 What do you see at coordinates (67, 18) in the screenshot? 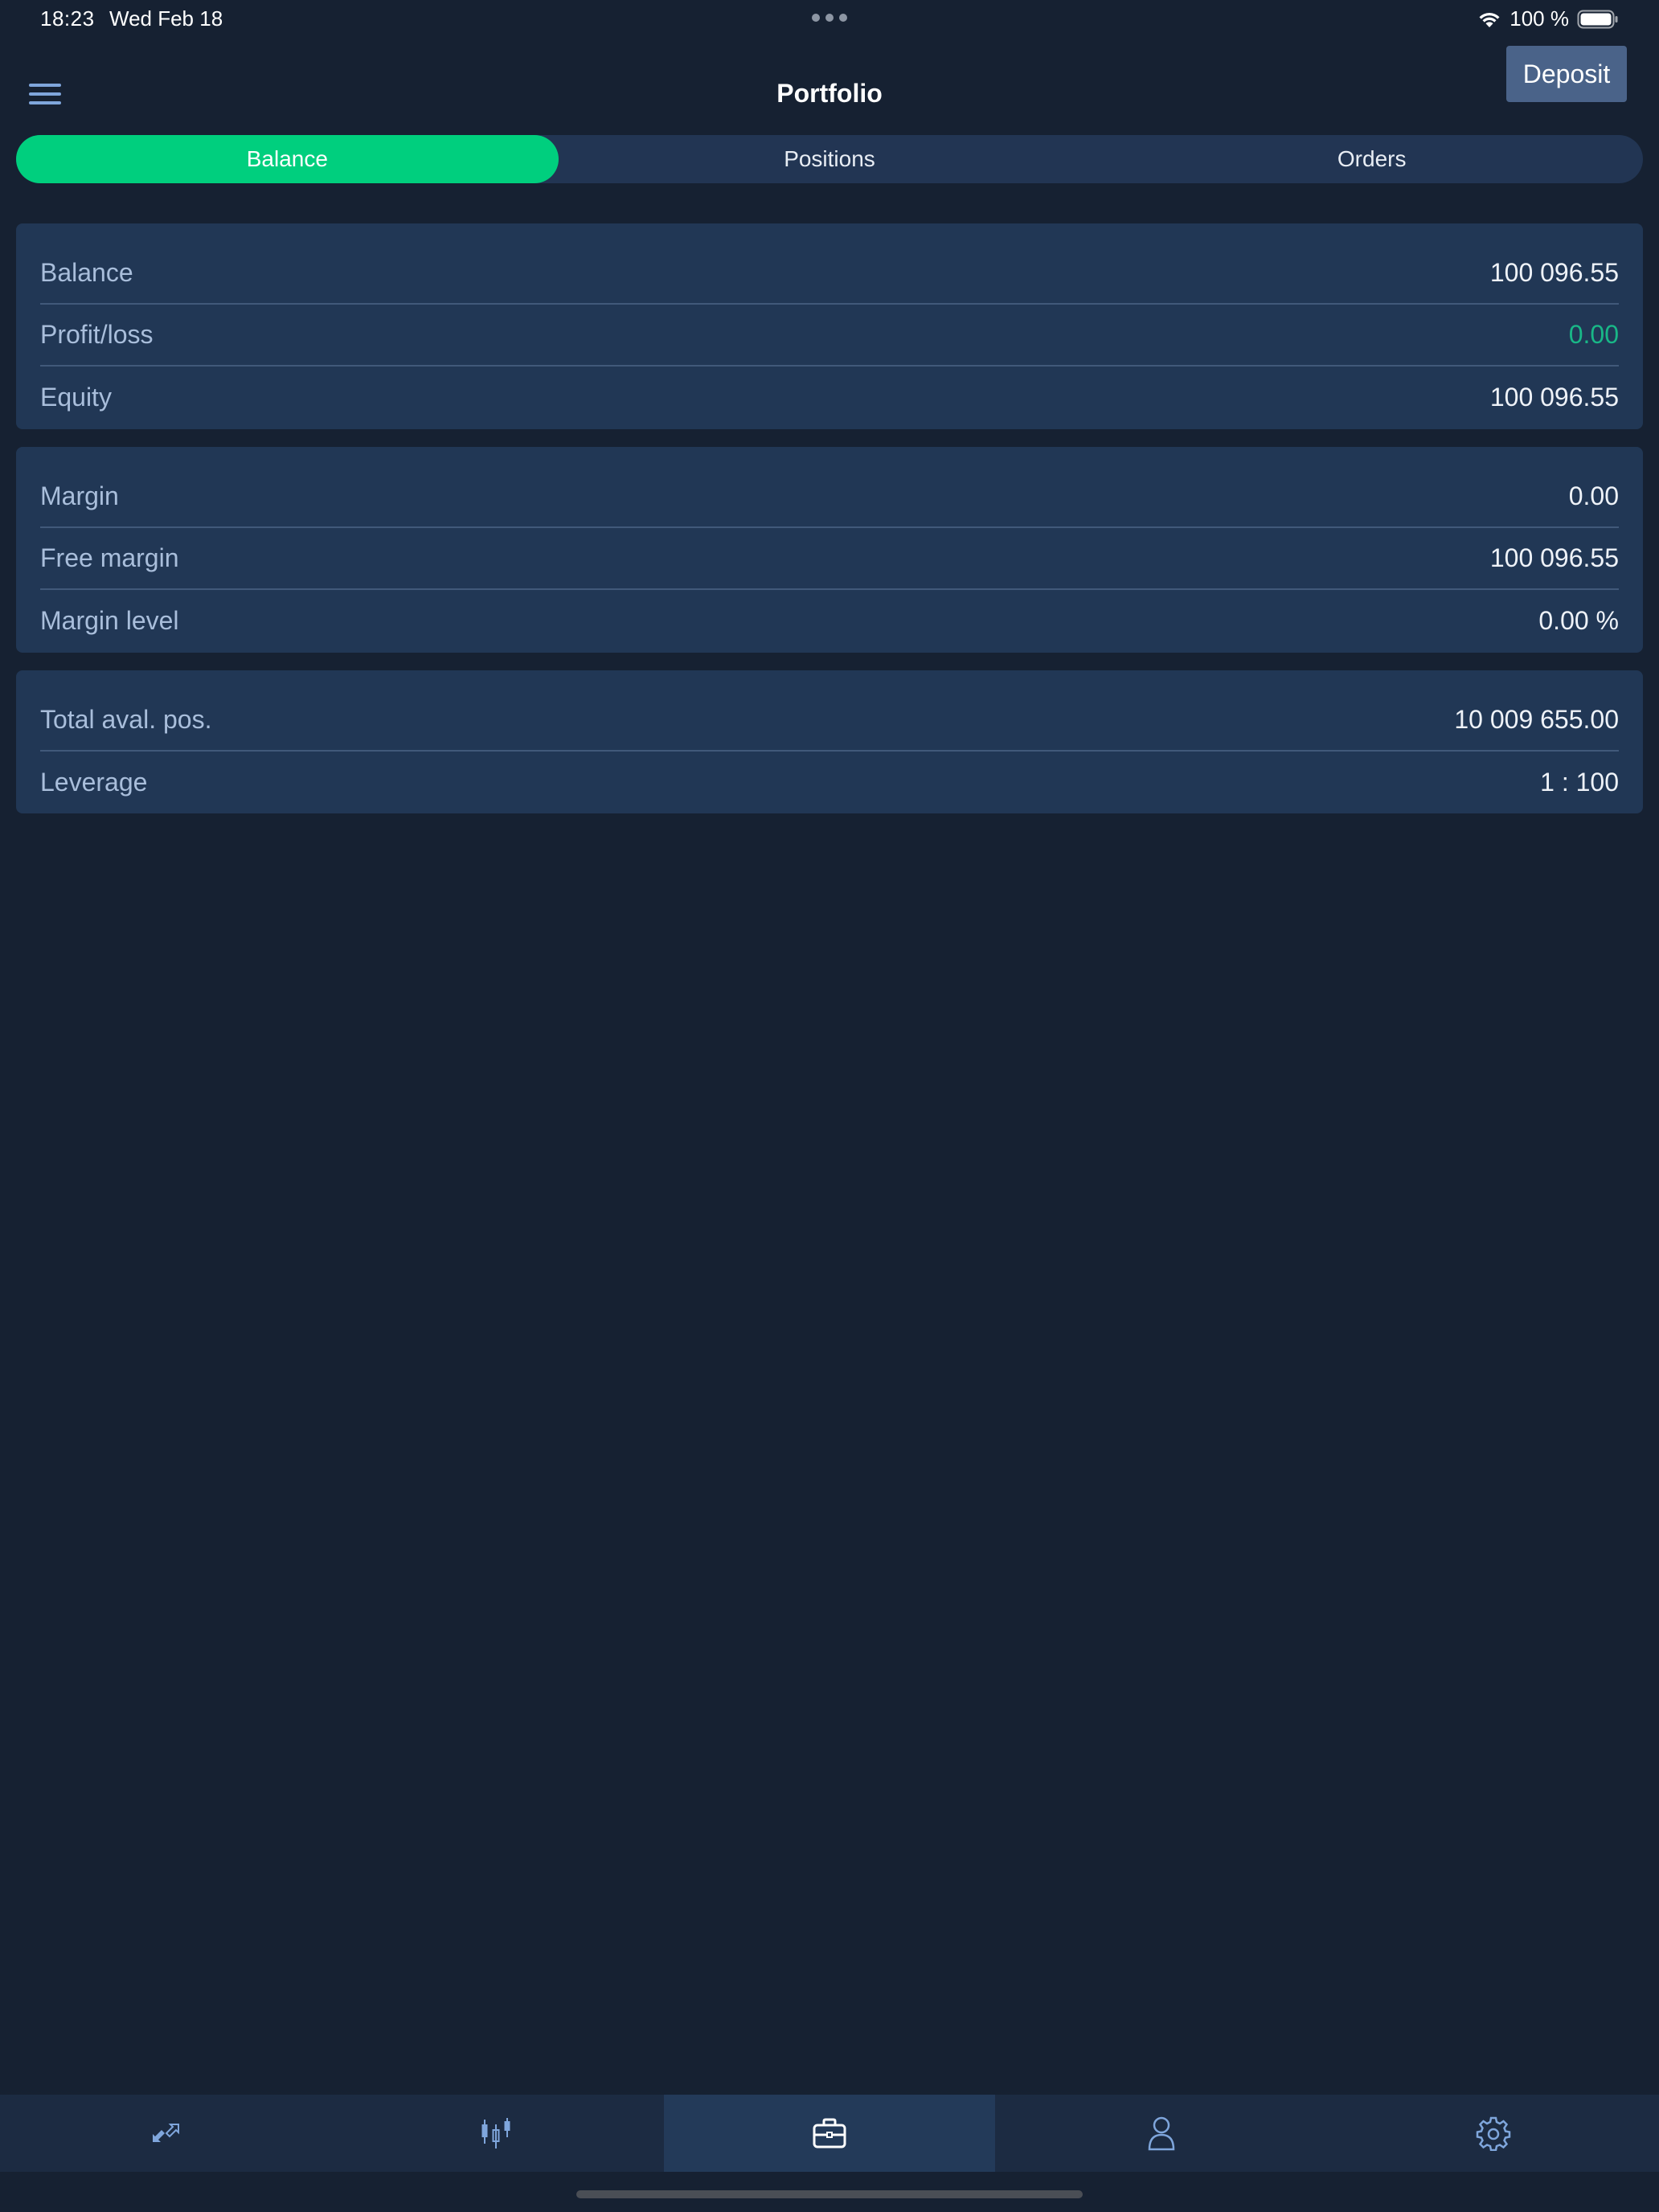
I see `status-time: 18:23` at bounding box center [67, 18].